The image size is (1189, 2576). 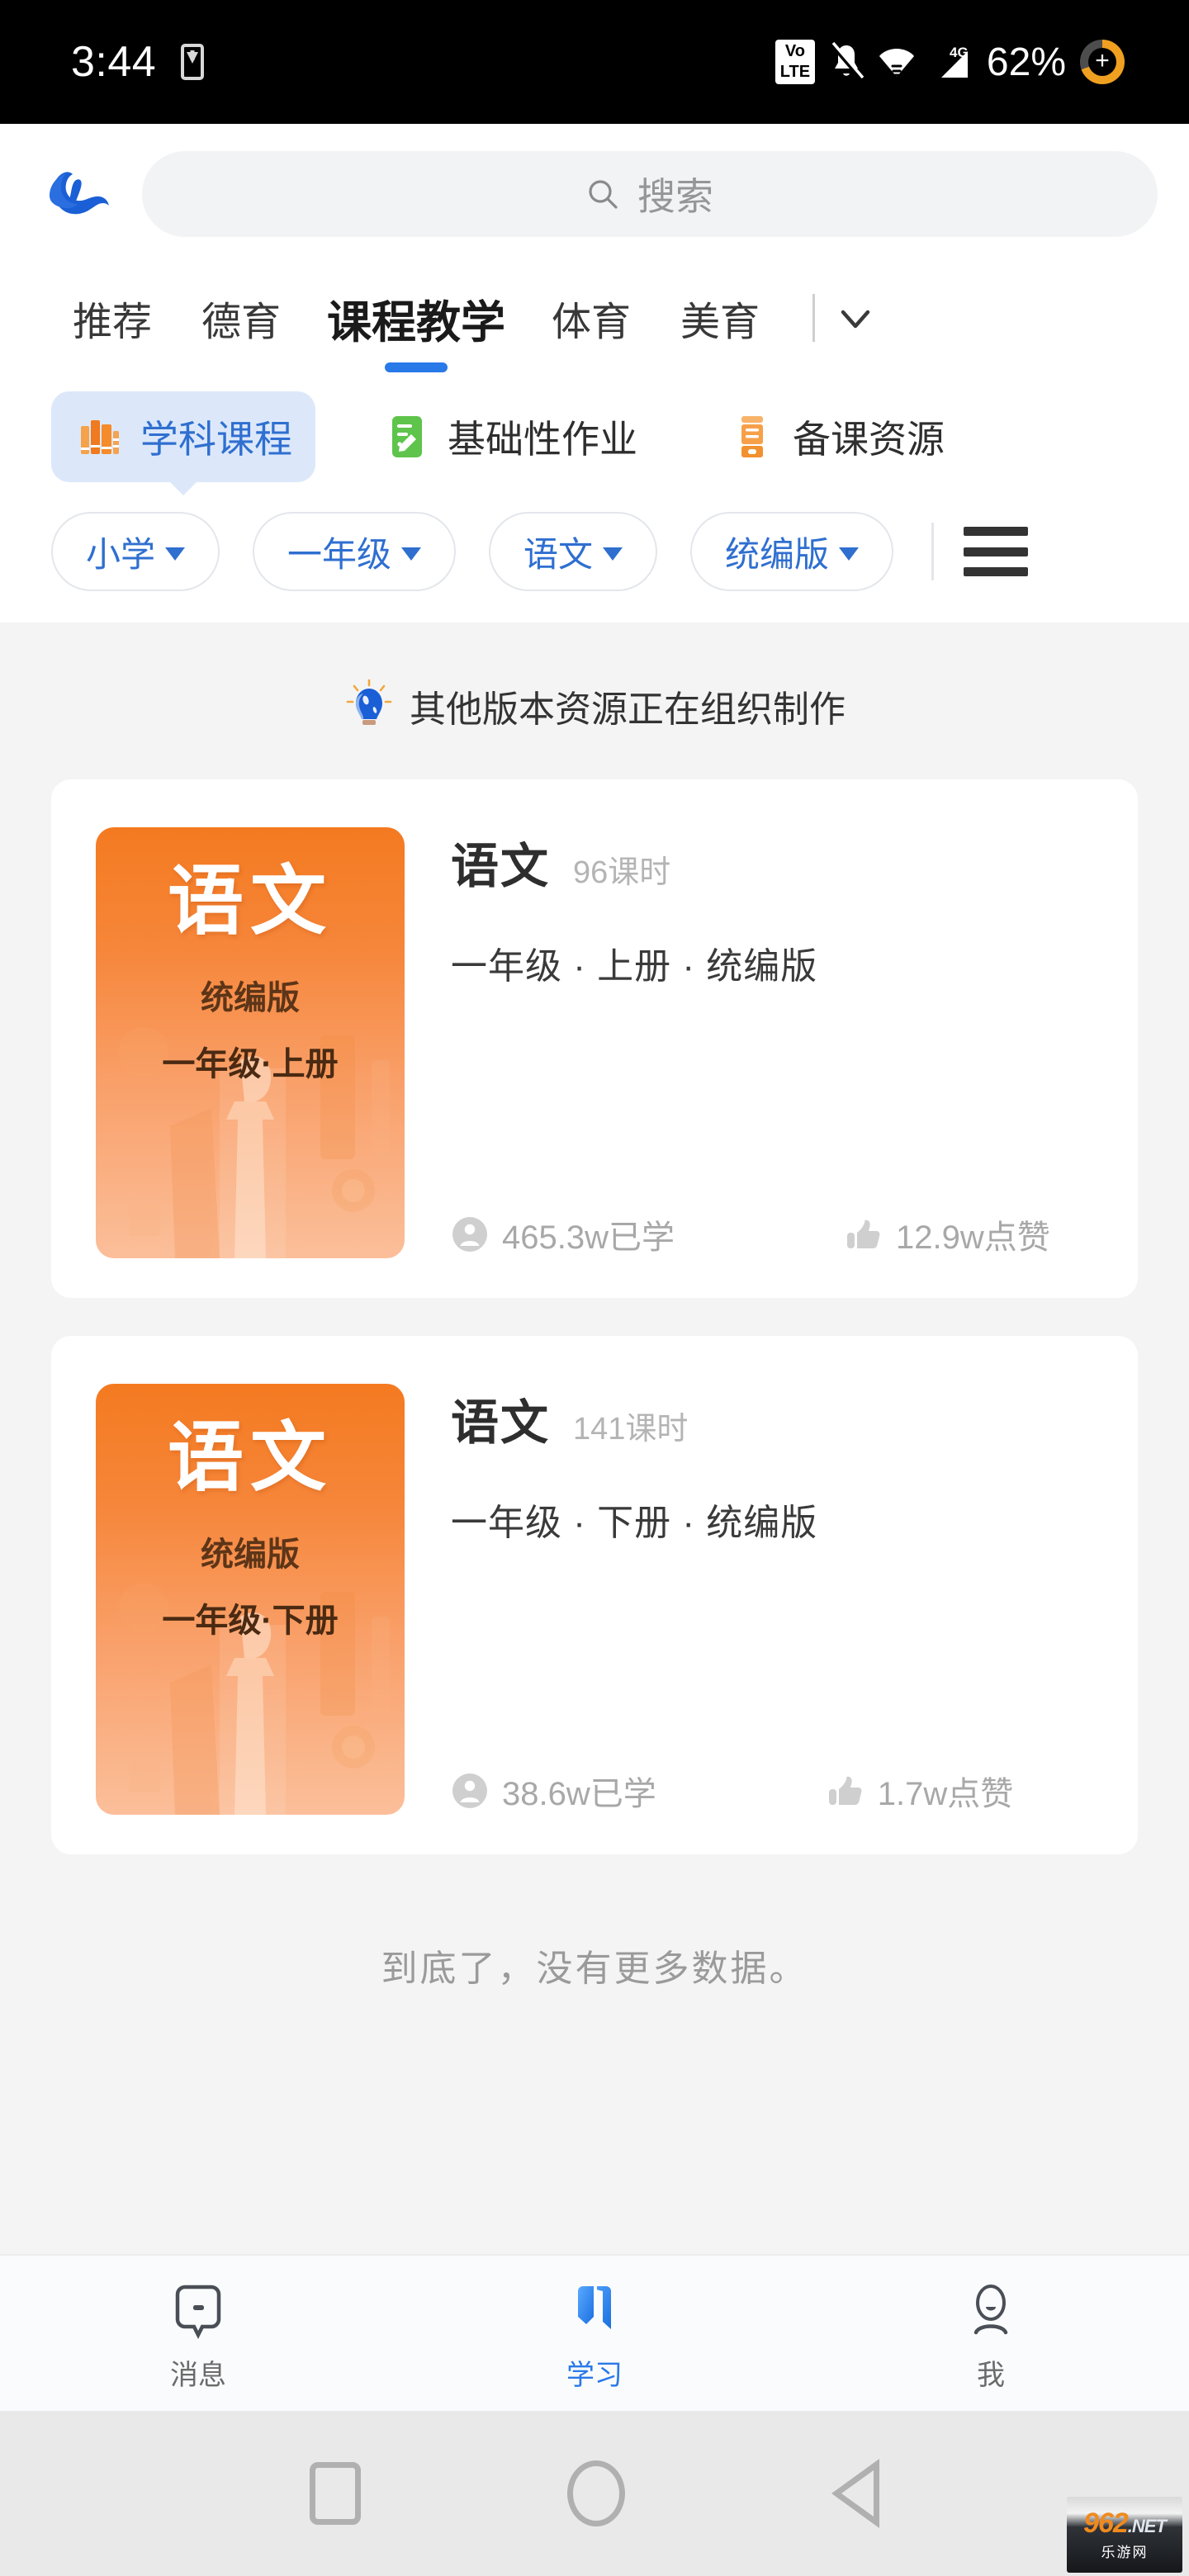 I want to click on status-bar-right: Vo LTE 4G 62% +, so click(x=950, y=62).